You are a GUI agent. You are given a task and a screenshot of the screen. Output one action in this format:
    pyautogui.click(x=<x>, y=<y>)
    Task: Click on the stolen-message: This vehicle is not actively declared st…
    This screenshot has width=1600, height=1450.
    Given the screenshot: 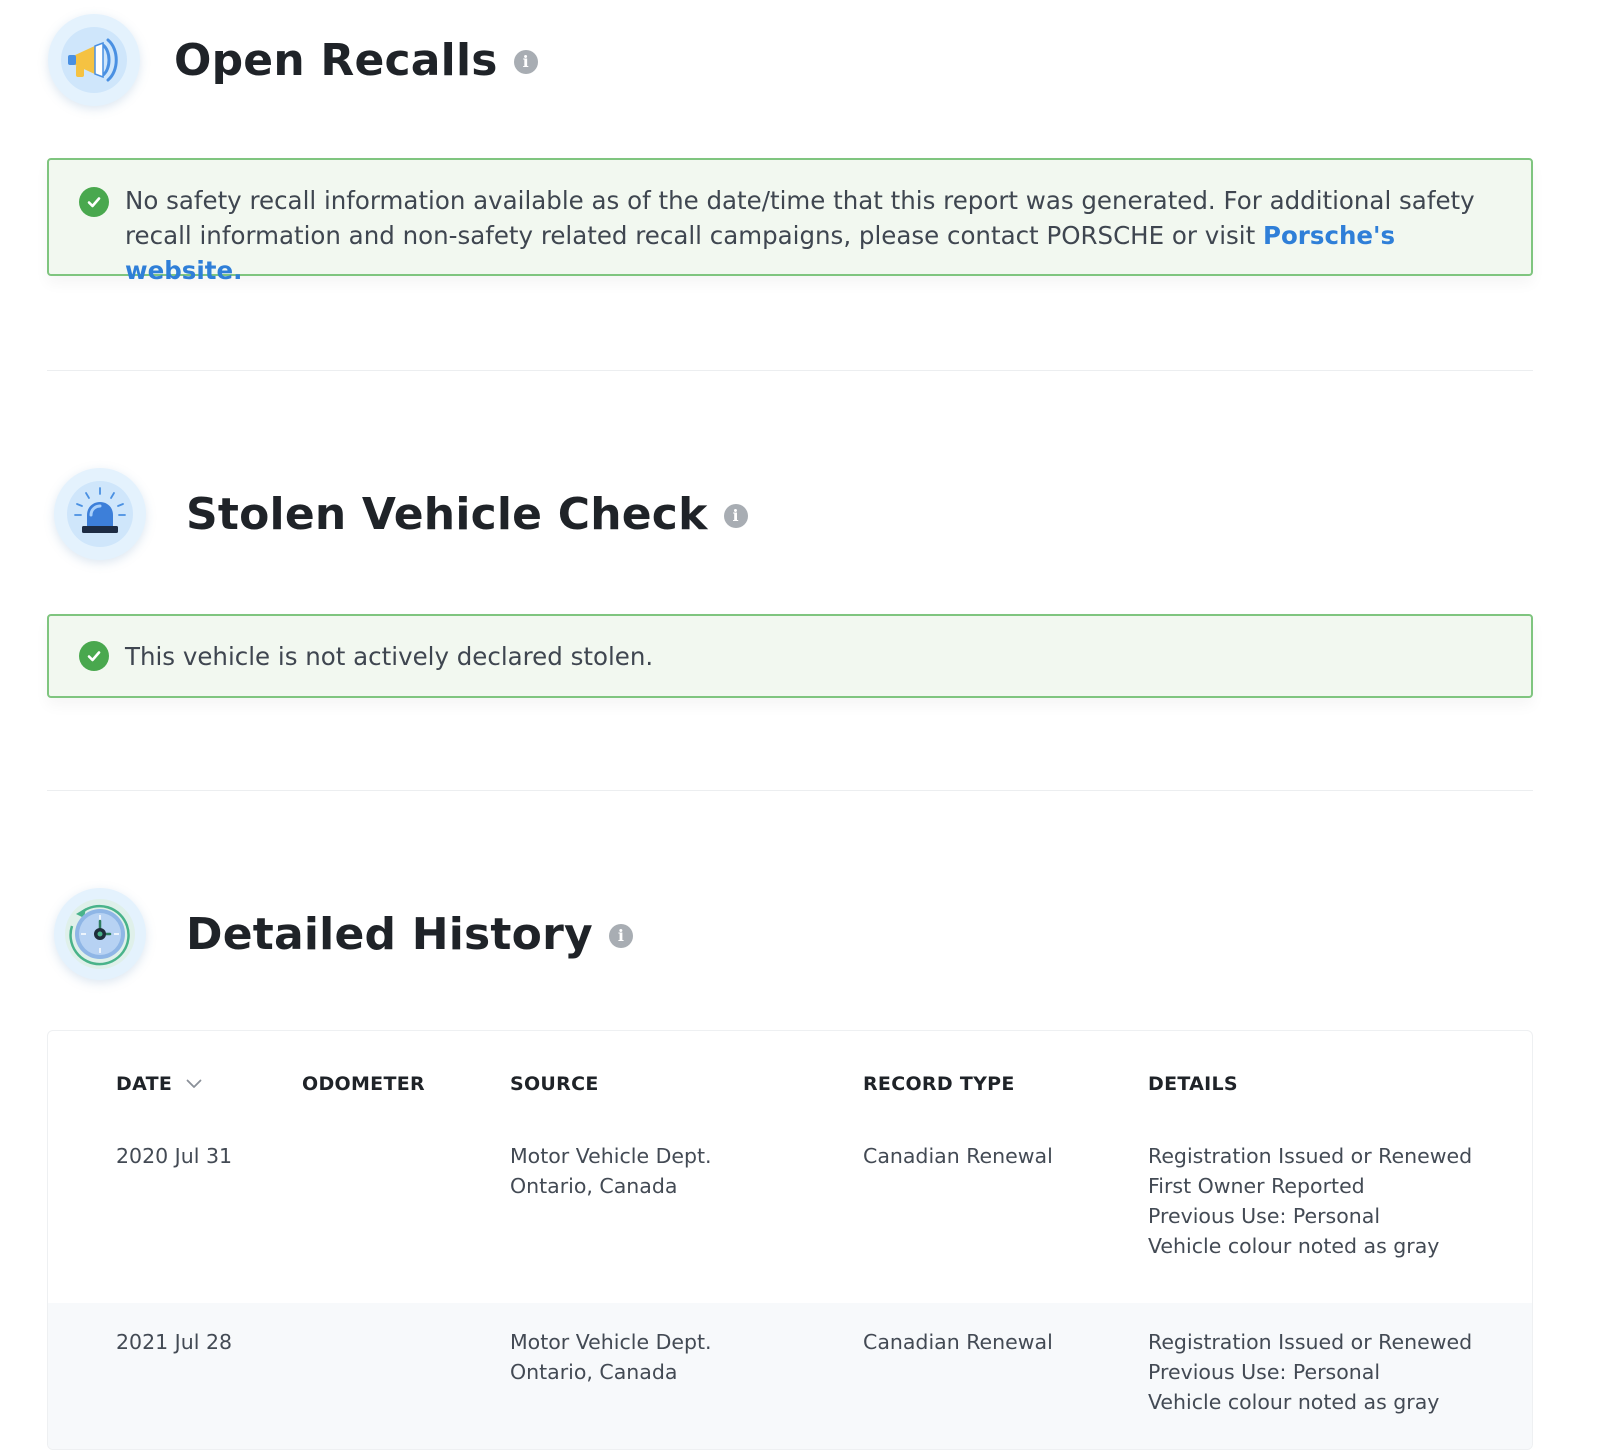 What is the action you would take?
    pyautogui.click(x=389, y=656)
    